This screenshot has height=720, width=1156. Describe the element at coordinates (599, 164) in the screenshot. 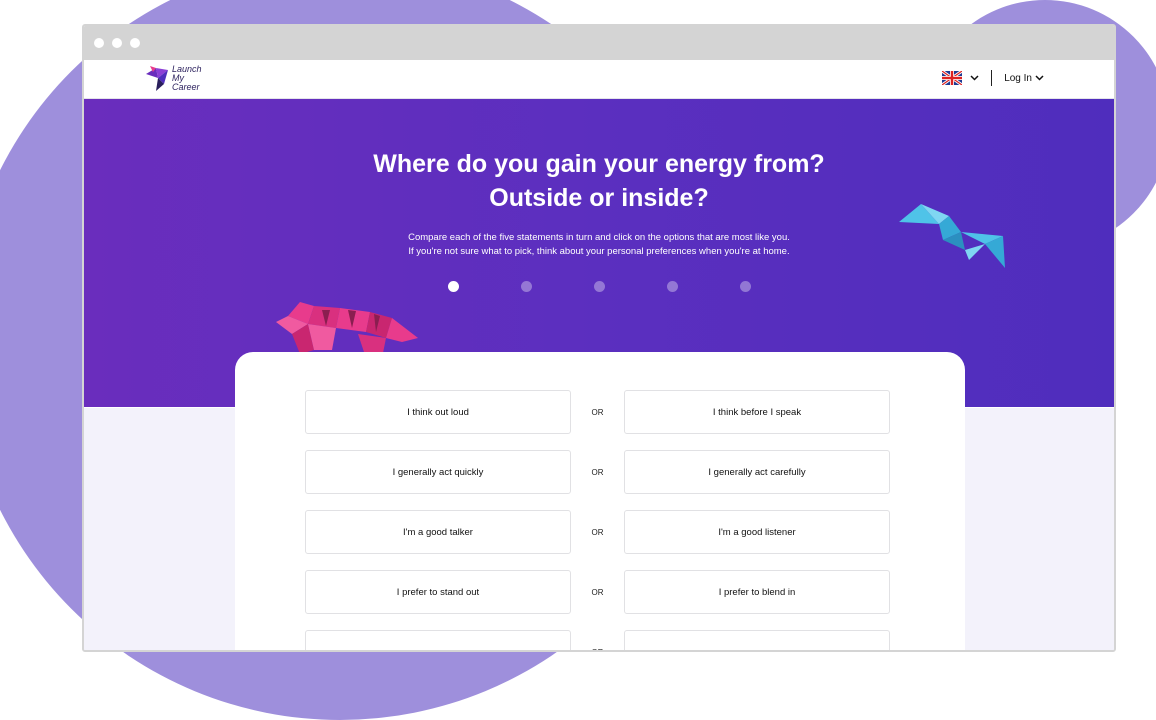

I see `title-line1: Where do you gain your energy from?` at that location.